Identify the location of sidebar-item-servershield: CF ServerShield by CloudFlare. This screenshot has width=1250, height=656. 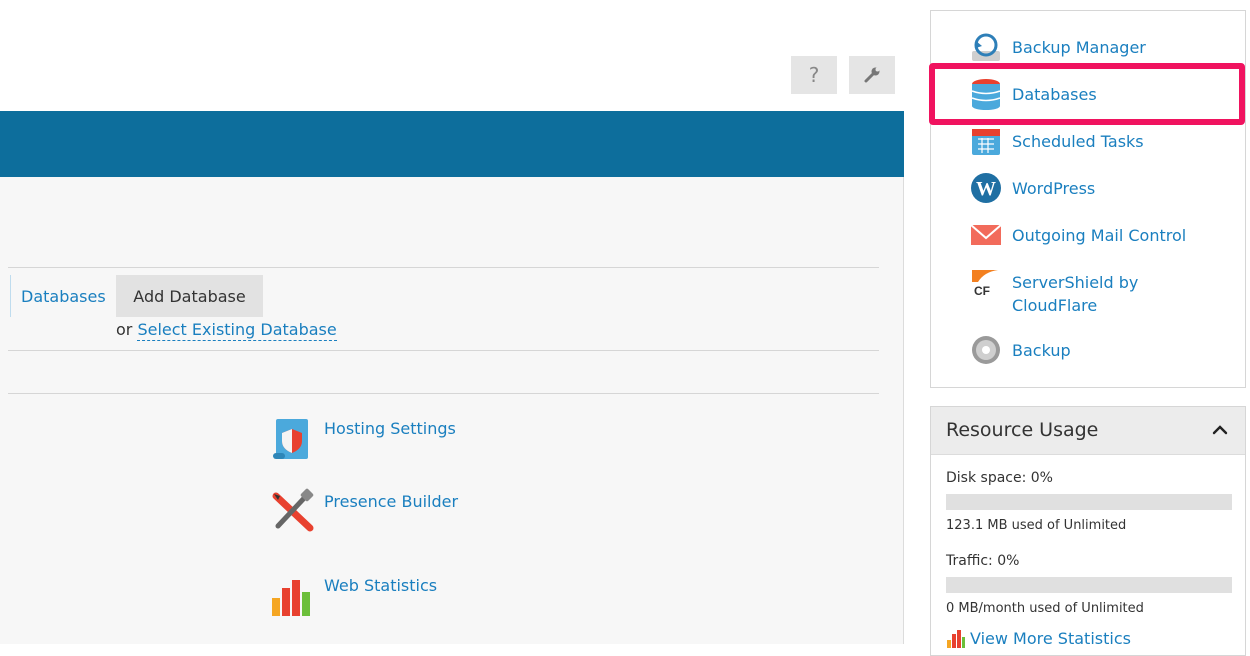
(1071, 291).